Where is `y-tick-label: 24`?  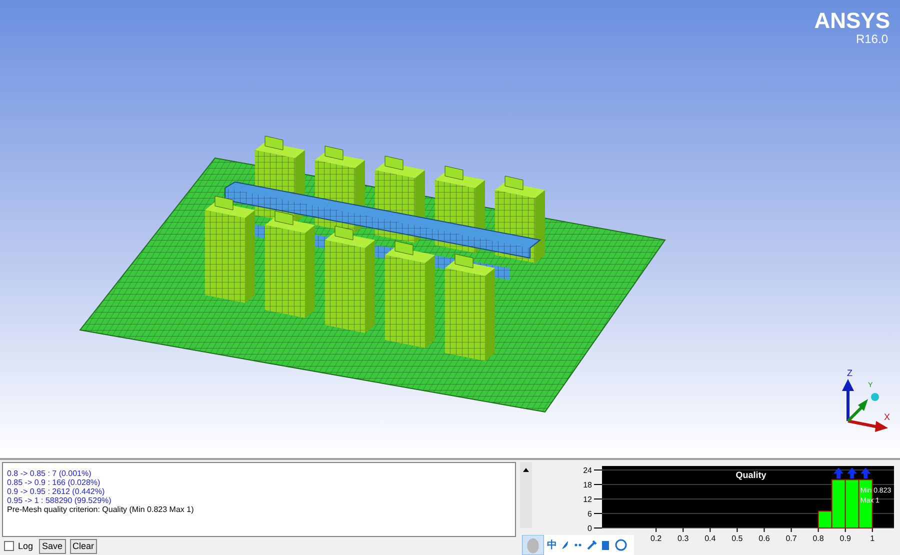 y-tick-label: 24 is located at coordinates (587, 470).